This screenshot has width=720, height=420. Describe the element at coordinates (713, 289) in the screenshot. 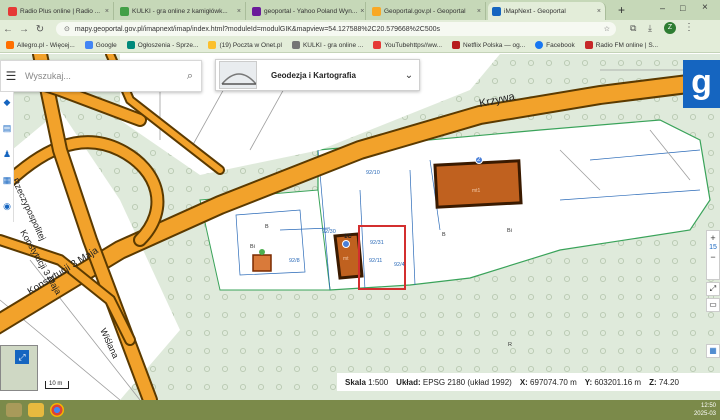

I see `fullscreen-icon: ⤢` at that location.